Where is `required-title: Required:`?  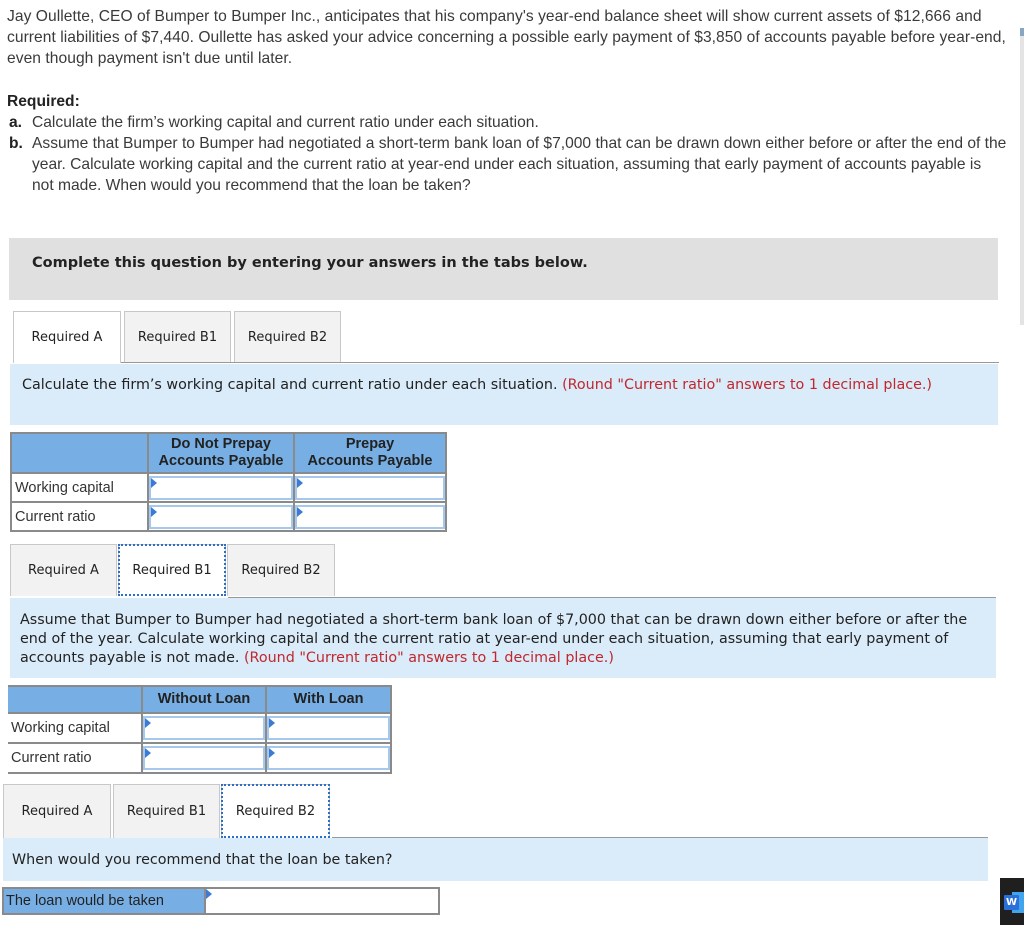 required-title: Required: is located at coordinates (43, 101).